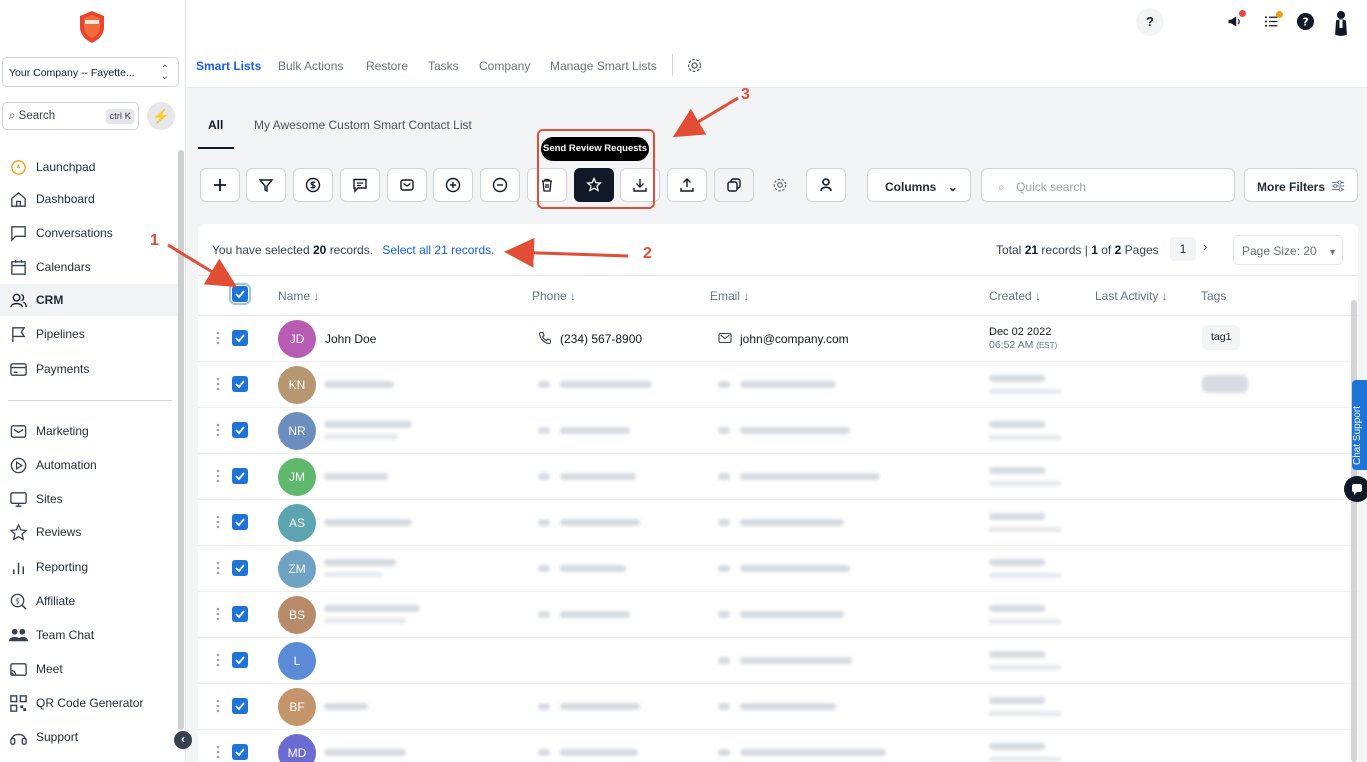 The image size is (1367, 762). What do you see at coordinates (1150, 22) in the screenshot?
I see `help-button: ?` at bounding box center [1150, 22].